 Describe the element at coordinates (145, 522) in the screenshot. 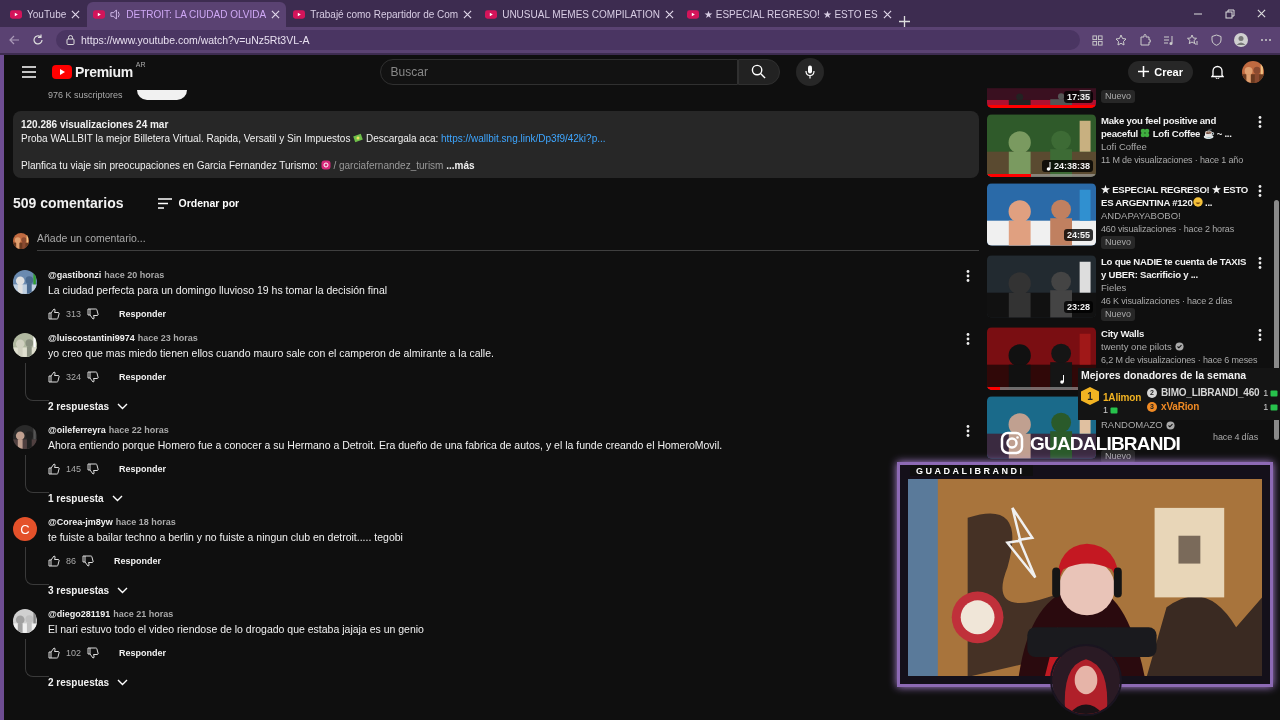

I see `comment-time: hace 18 horas` at that location.